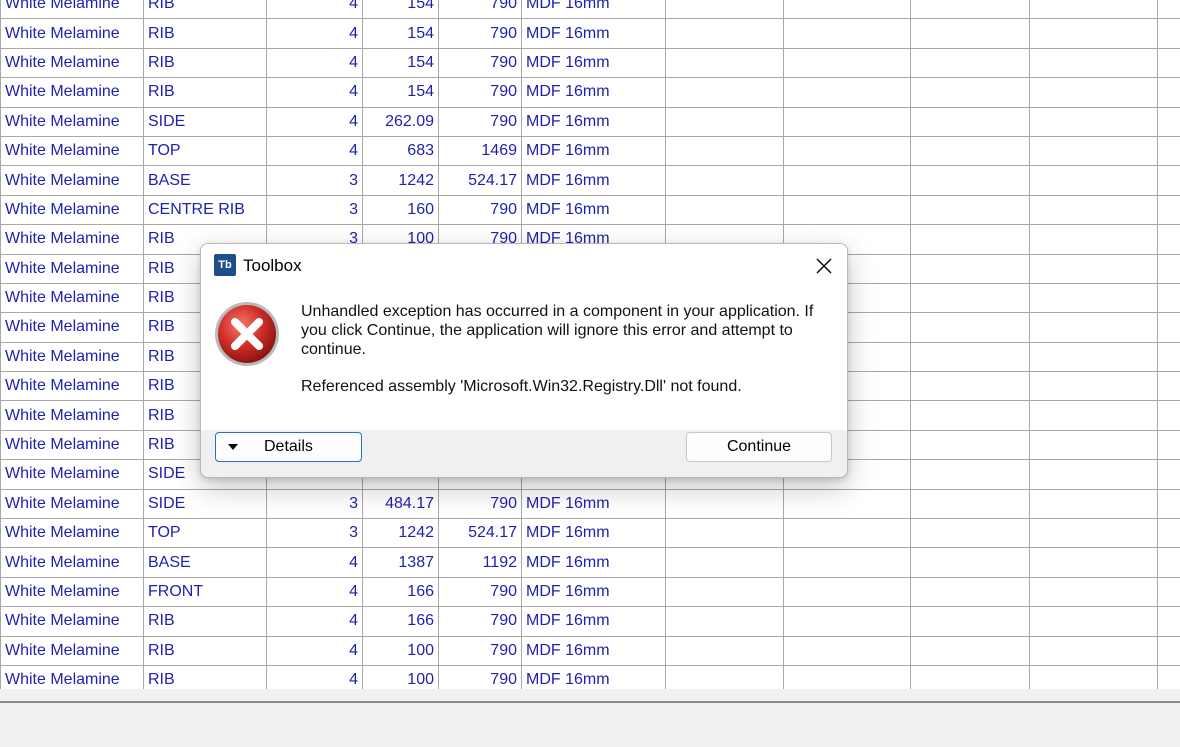  What do you see at coordinates (205, 121) in the screenshot?
I see `table-cell: SIDE` at bounding box center [205, 121].